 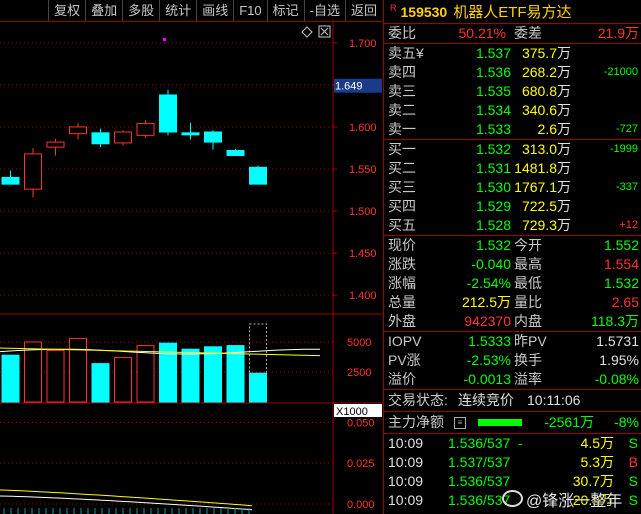 What do you see at coordinates (493, 72) in the screenshot?
I see `ask-price: 1.536` at bounding box center [493, 72].